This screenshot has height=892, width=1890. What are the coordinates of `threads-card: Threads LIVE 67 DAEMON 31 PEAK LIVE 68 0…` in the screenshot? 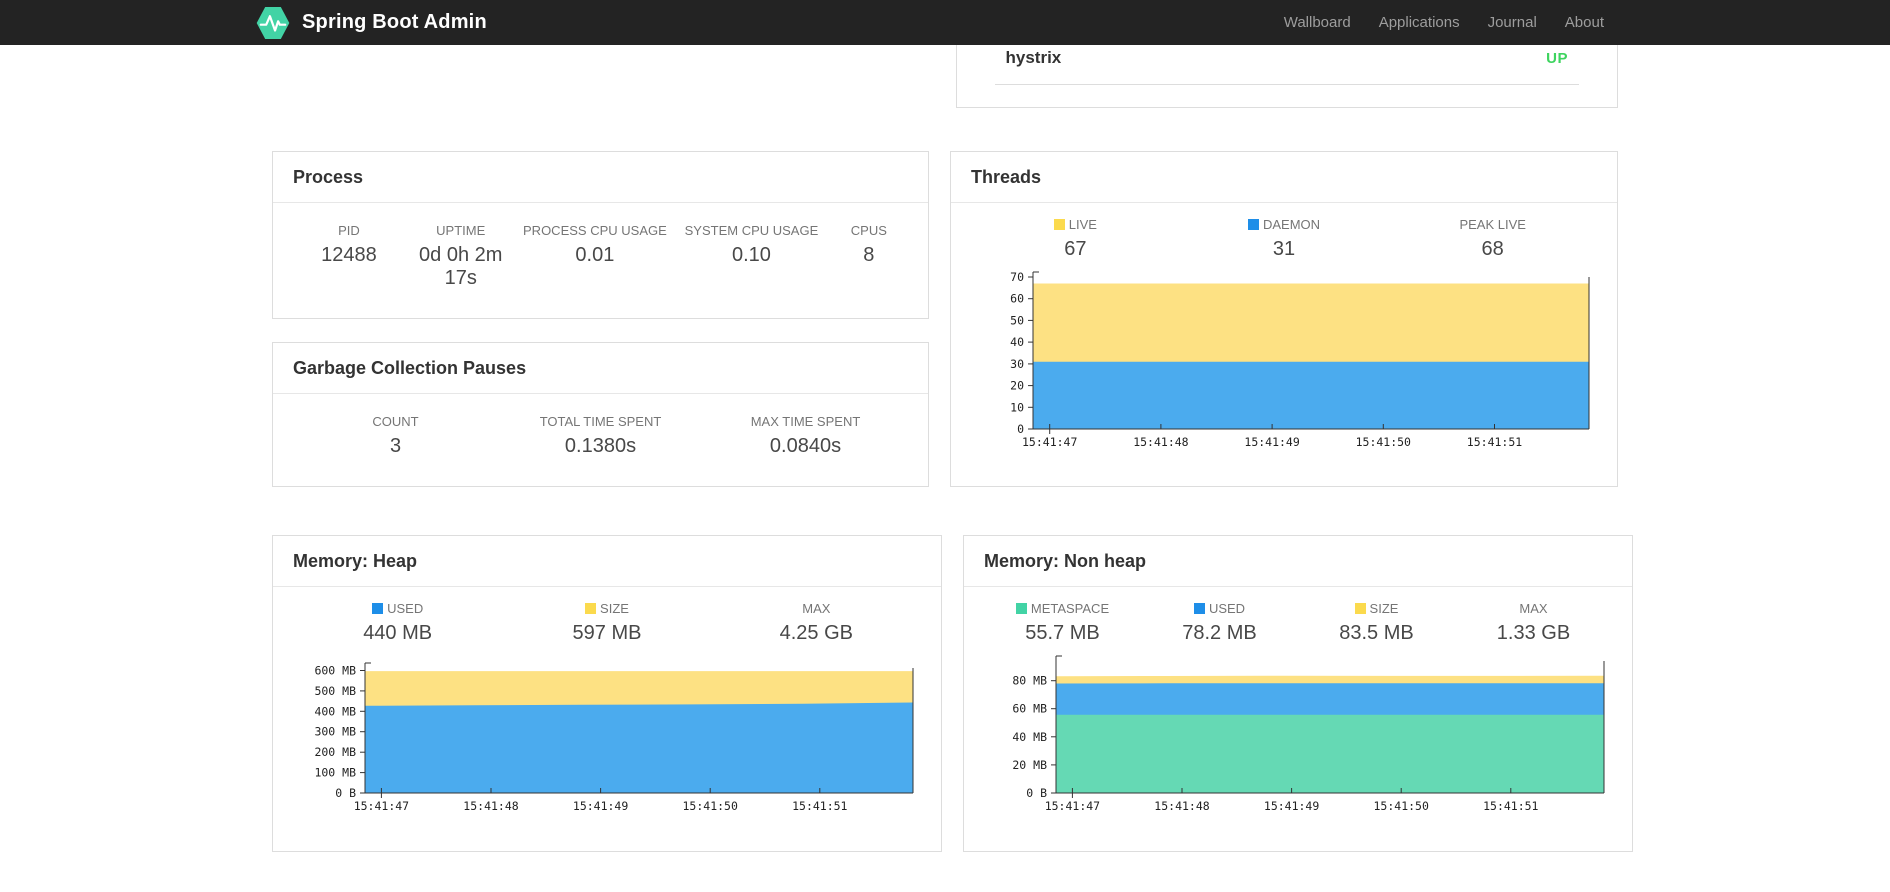 It's located at (1284, 319).